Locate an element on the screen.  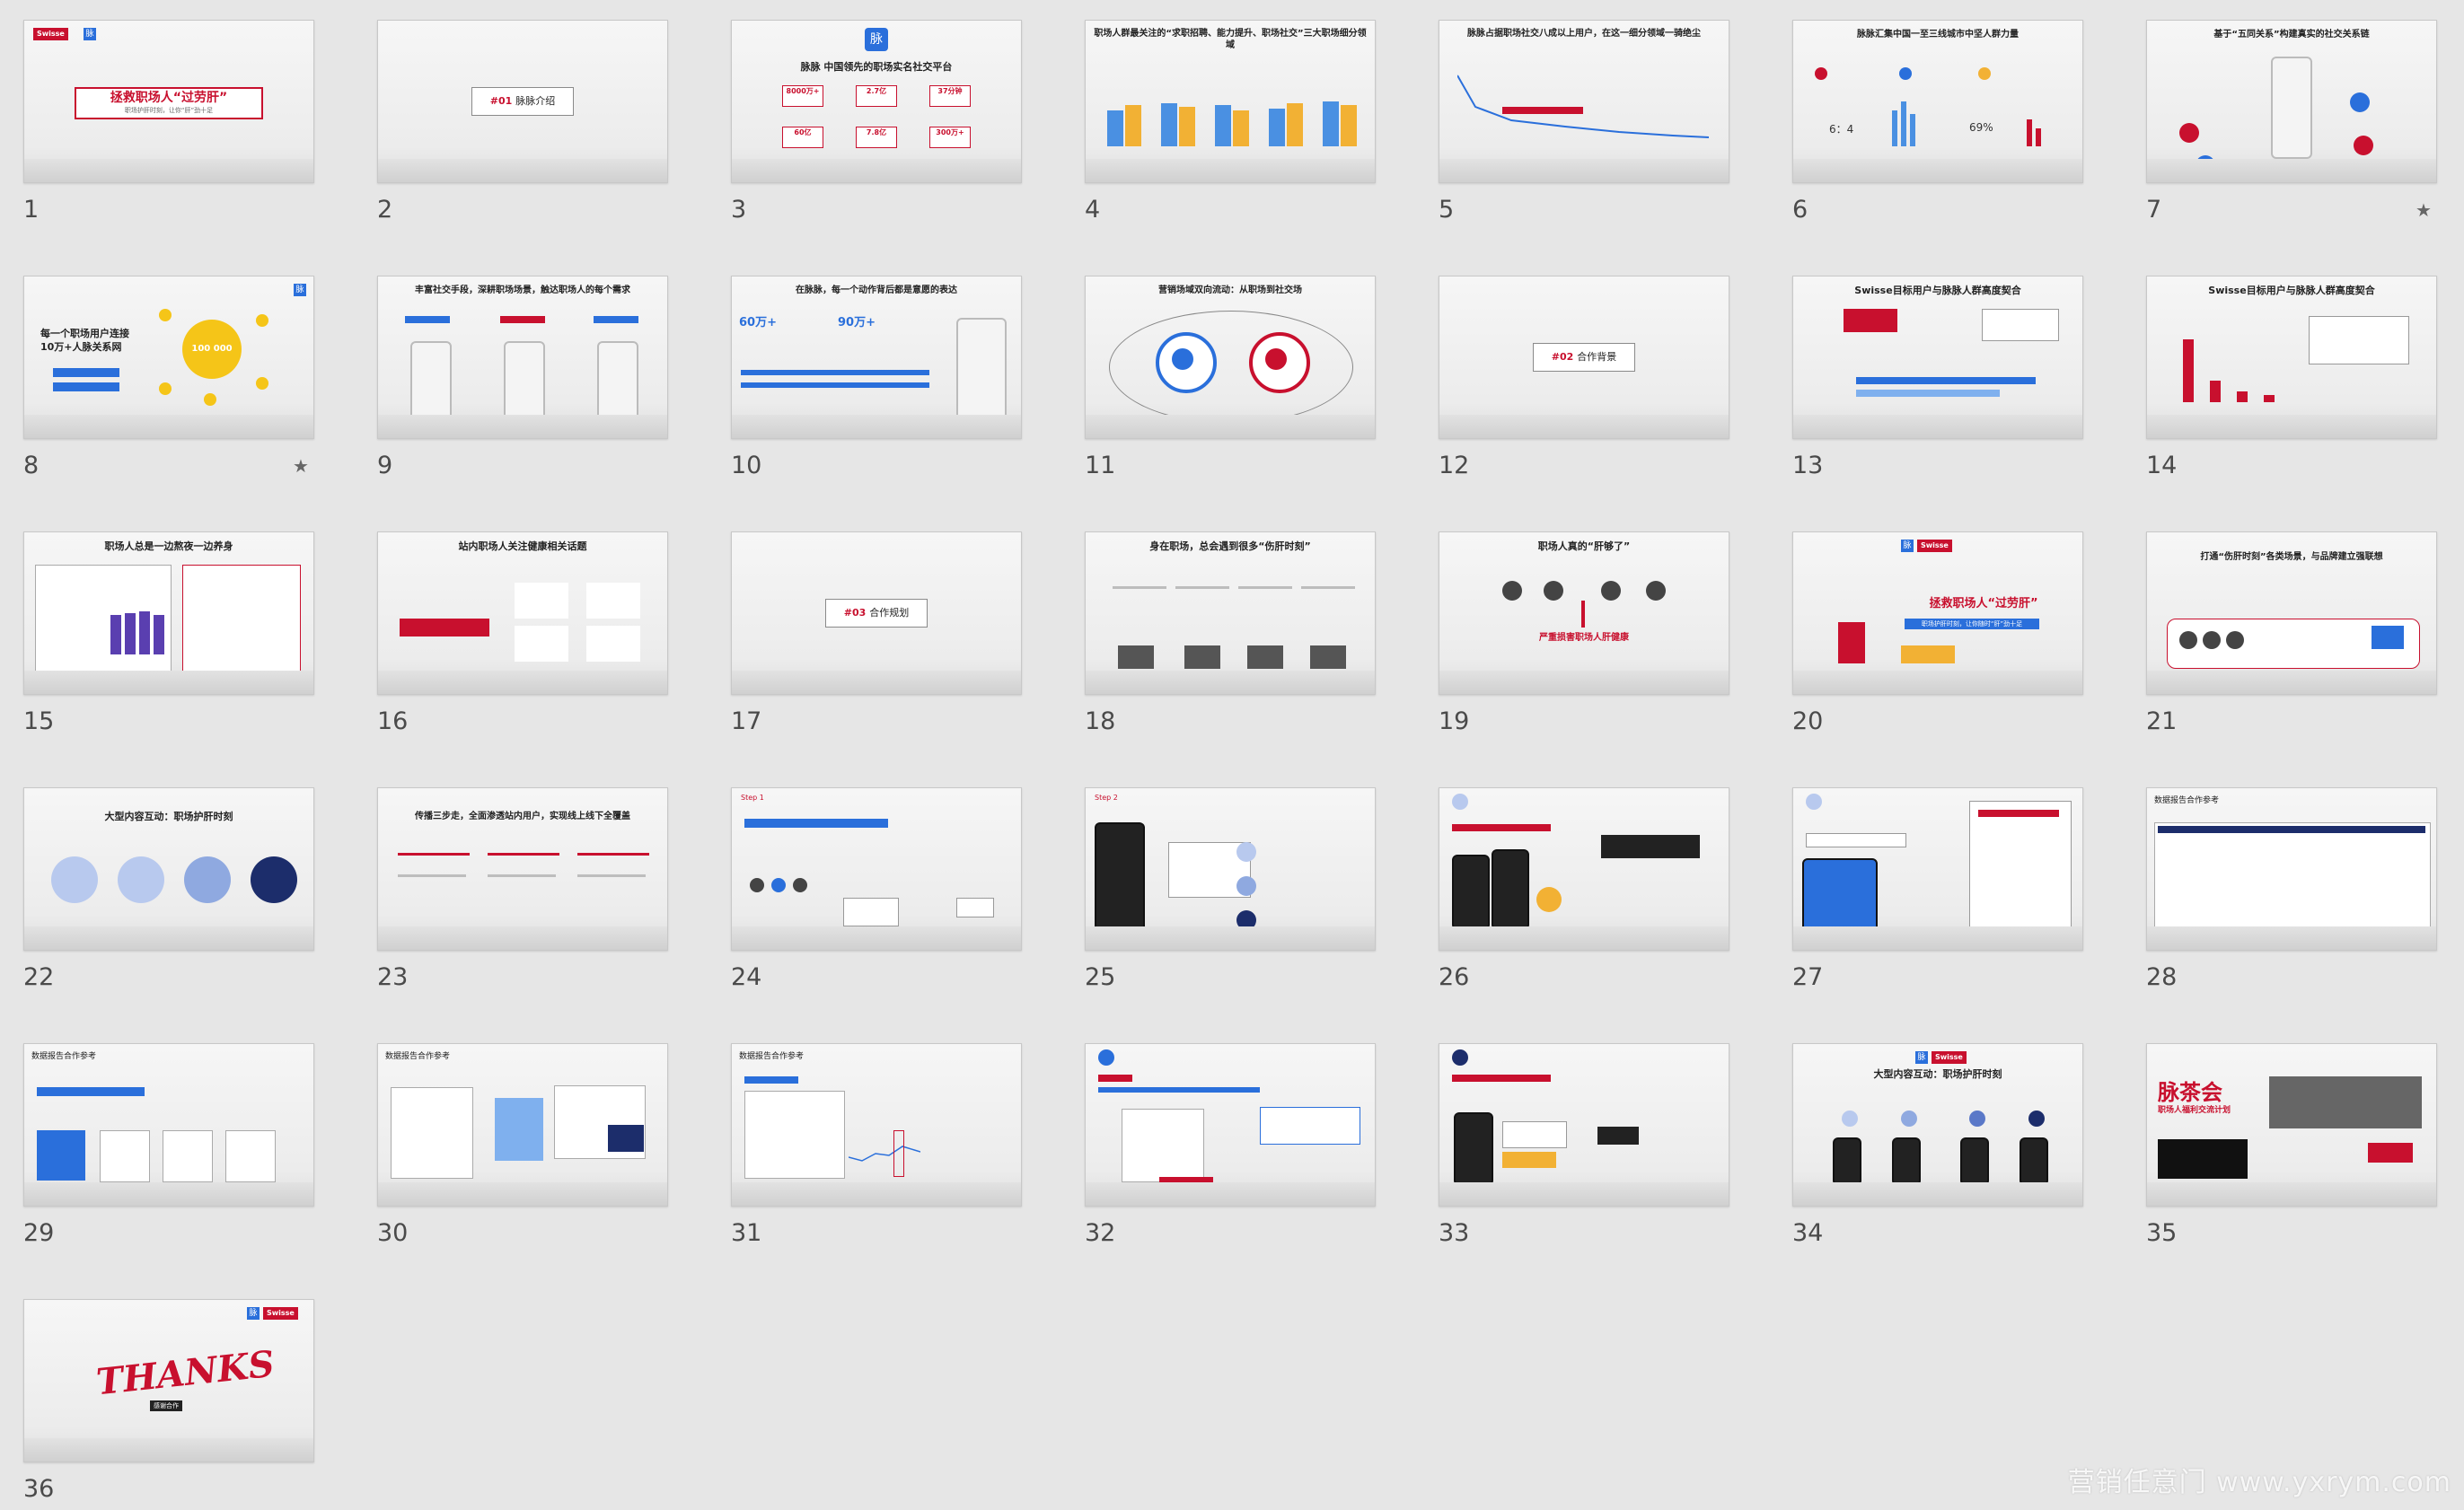
step-label: Step 1 is located at coordinates (752, 798).